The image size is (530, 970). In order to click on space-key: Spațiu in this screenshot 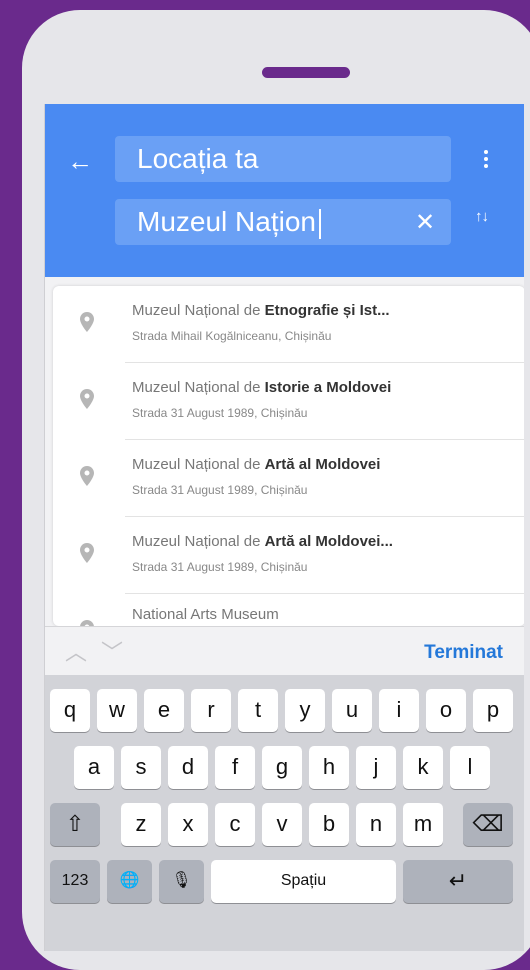, I will do `click(303, 881)`.